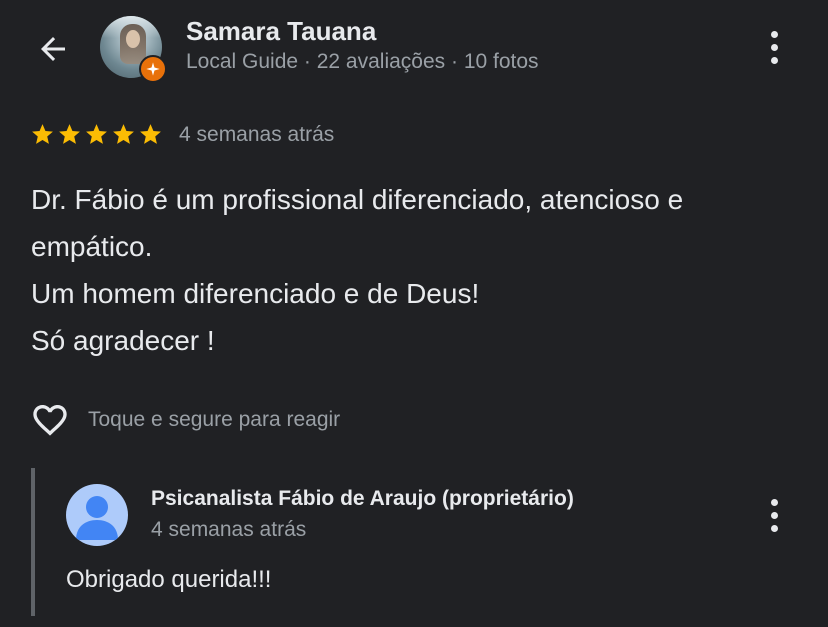 The image size is (828, 627). I want to click on local-guide-star-icon, so click(153, 69).